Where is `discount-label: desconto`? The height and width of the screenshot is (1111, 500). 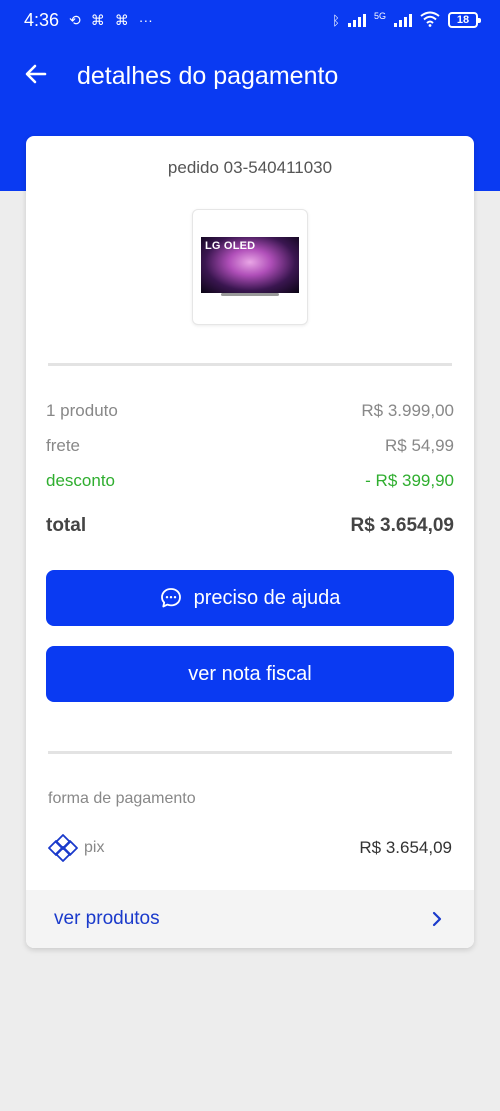 discount-label: desconto is located at coordinates (80, 480).